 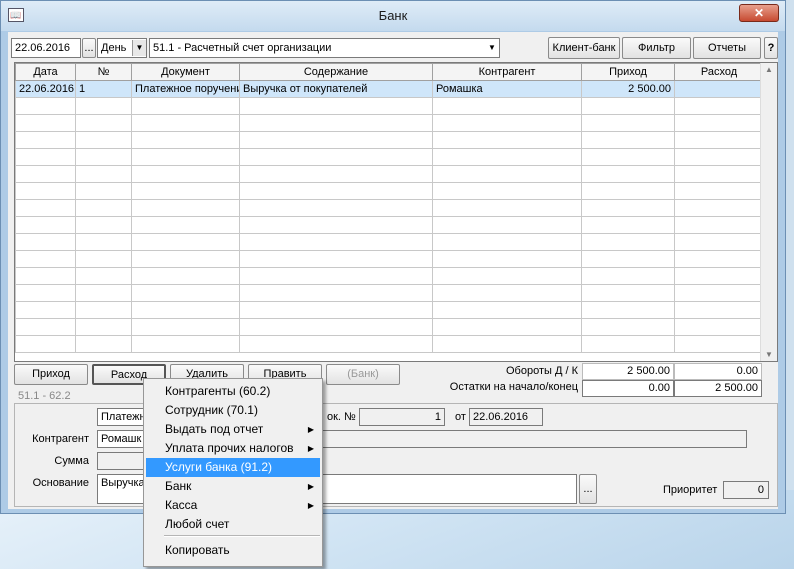 I want to click on cell-income: 2 500.00, so click(x=628, y=89).